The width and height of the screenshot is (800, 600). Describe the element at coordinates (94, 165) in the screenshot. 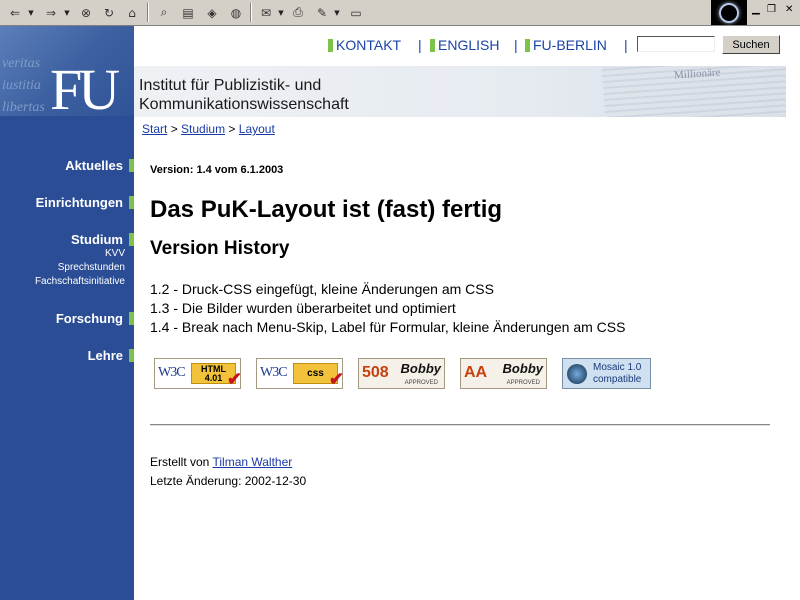

I see `nav-link-aktuelles: Aktuelles` at that location.